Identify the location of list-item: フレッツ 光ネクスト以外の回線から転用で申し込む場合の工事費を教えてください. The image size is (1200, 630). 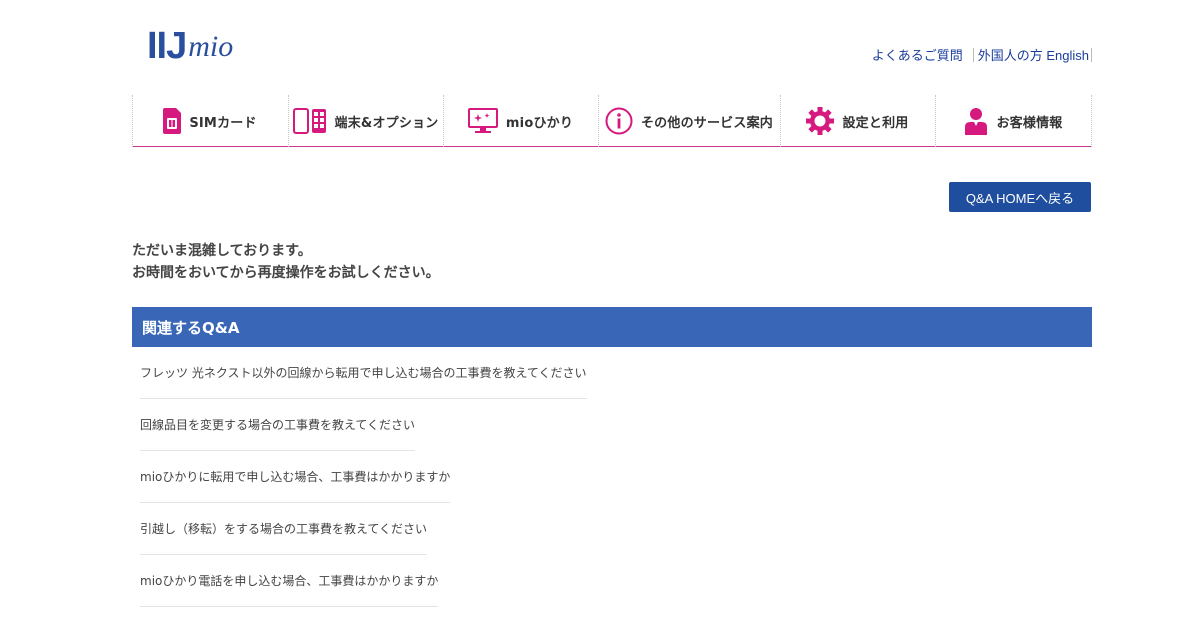
(363, 373).